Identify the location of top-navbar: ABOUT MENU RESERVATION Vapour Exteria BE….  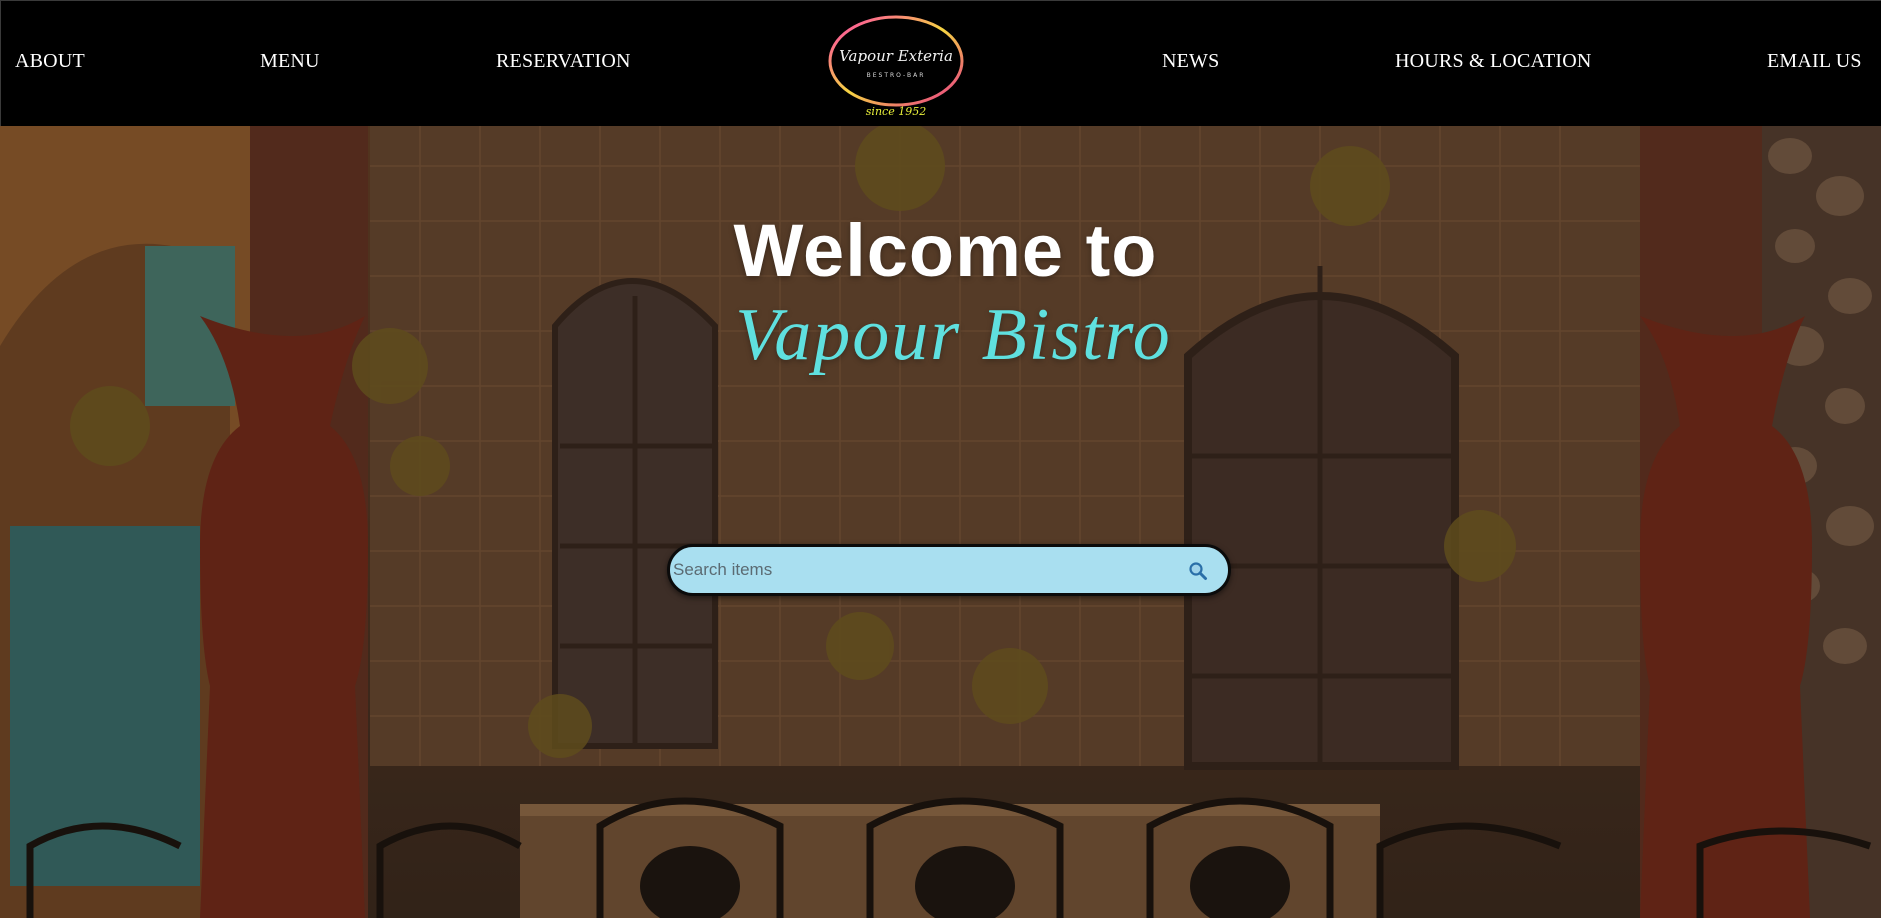
(940, 63).